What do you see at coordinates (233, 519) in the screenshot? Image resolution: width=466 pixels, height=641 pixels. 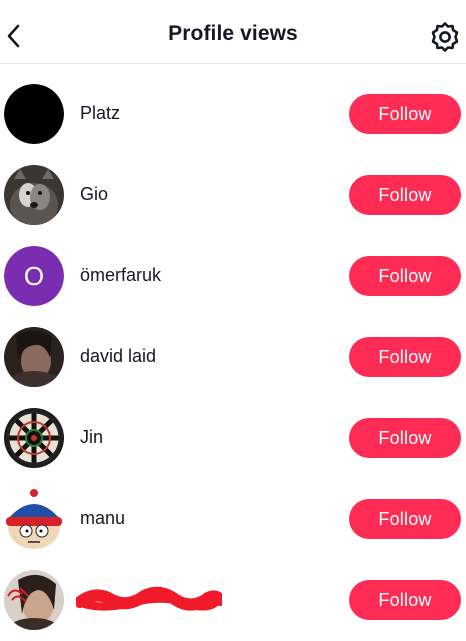 I see `viewer-row: manu Follow` at bounding box center [233, 519].